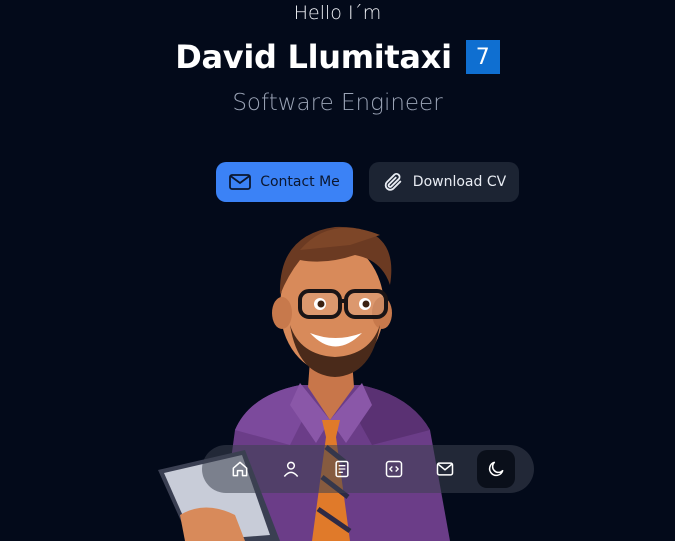 Image resolution: width=675 pixels, height=541 pixels. What do you see at coordinates (368, 469) in the screenshot?
I see `bottom-dock` at bounding box center [368, 469].